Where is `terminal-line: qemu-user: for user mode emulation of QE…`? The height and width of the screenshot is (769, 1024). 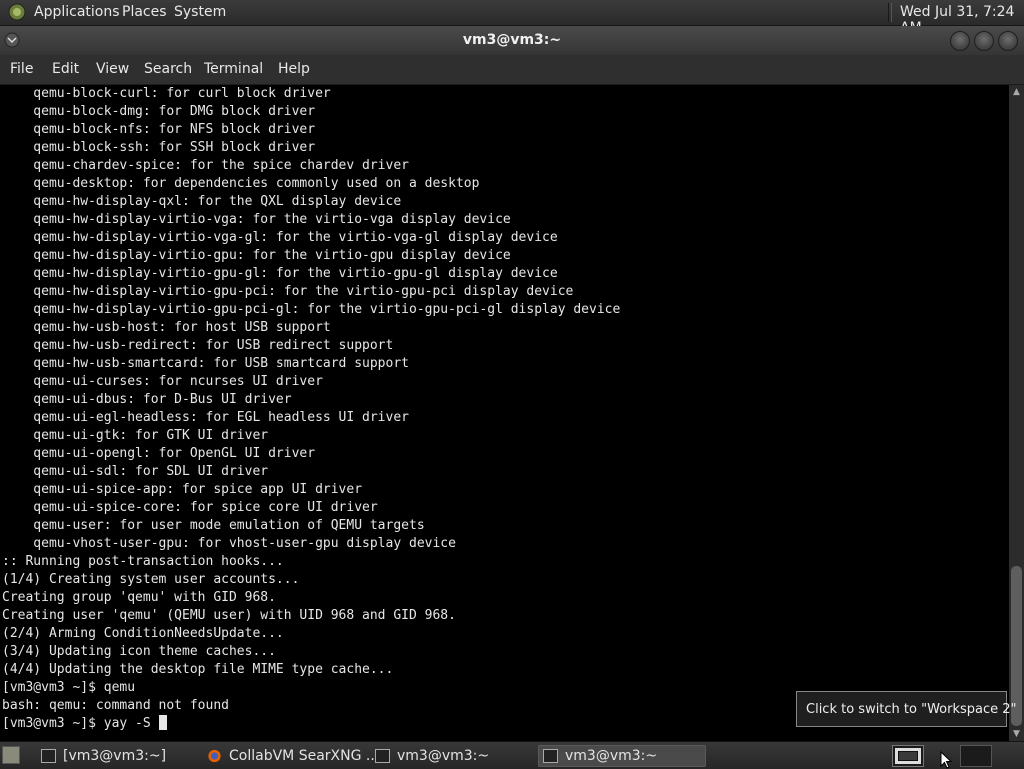 terminal-line: qemu-user: for user mode emulation of QE… is located at coordinates (213, 525).